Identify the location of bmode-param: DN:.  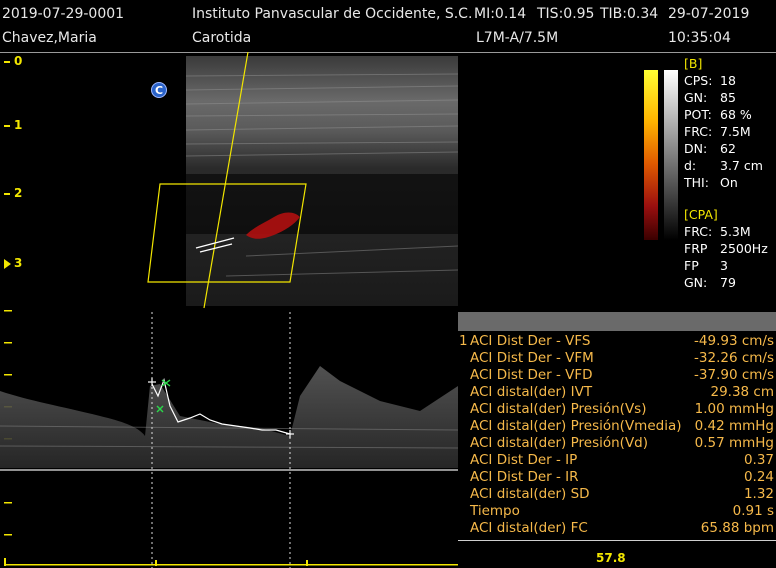
(696, 148).